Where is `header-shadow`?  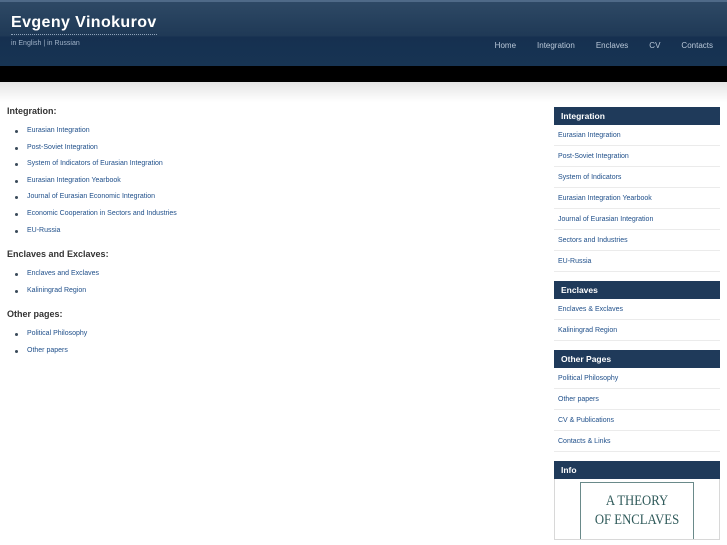
header-shadow is located at coordinates (363, 92).